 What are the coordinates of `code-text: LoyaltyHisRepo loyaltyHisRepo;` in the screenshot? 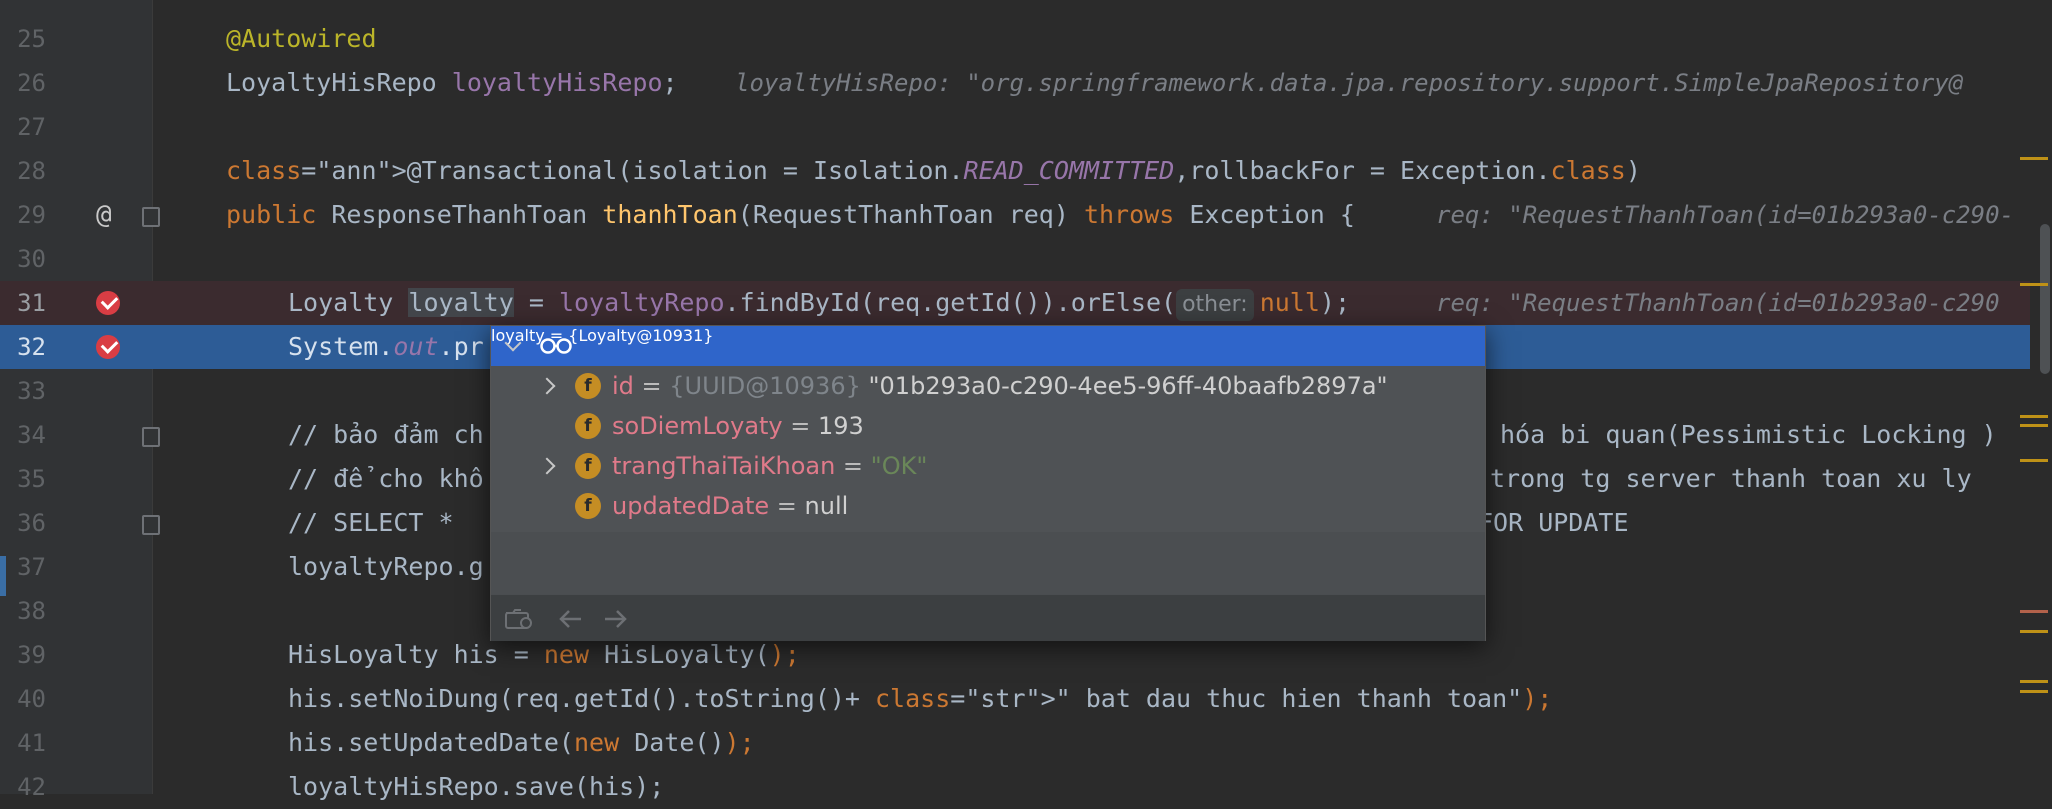 It's located at (452, 82).